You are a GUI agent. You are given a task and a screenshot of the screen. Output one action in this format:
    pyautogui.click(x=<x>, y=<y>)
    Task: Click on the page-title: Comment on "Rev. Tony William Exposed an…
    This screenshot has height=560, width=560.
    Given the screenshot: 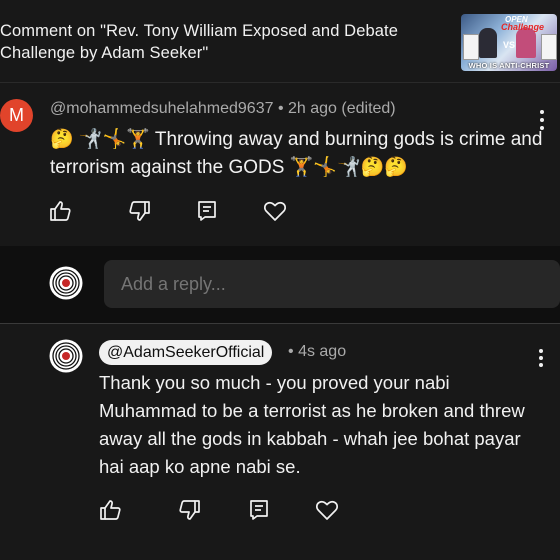 What is the action you would take?
    pyautogui.click(x=199, y=42)
    